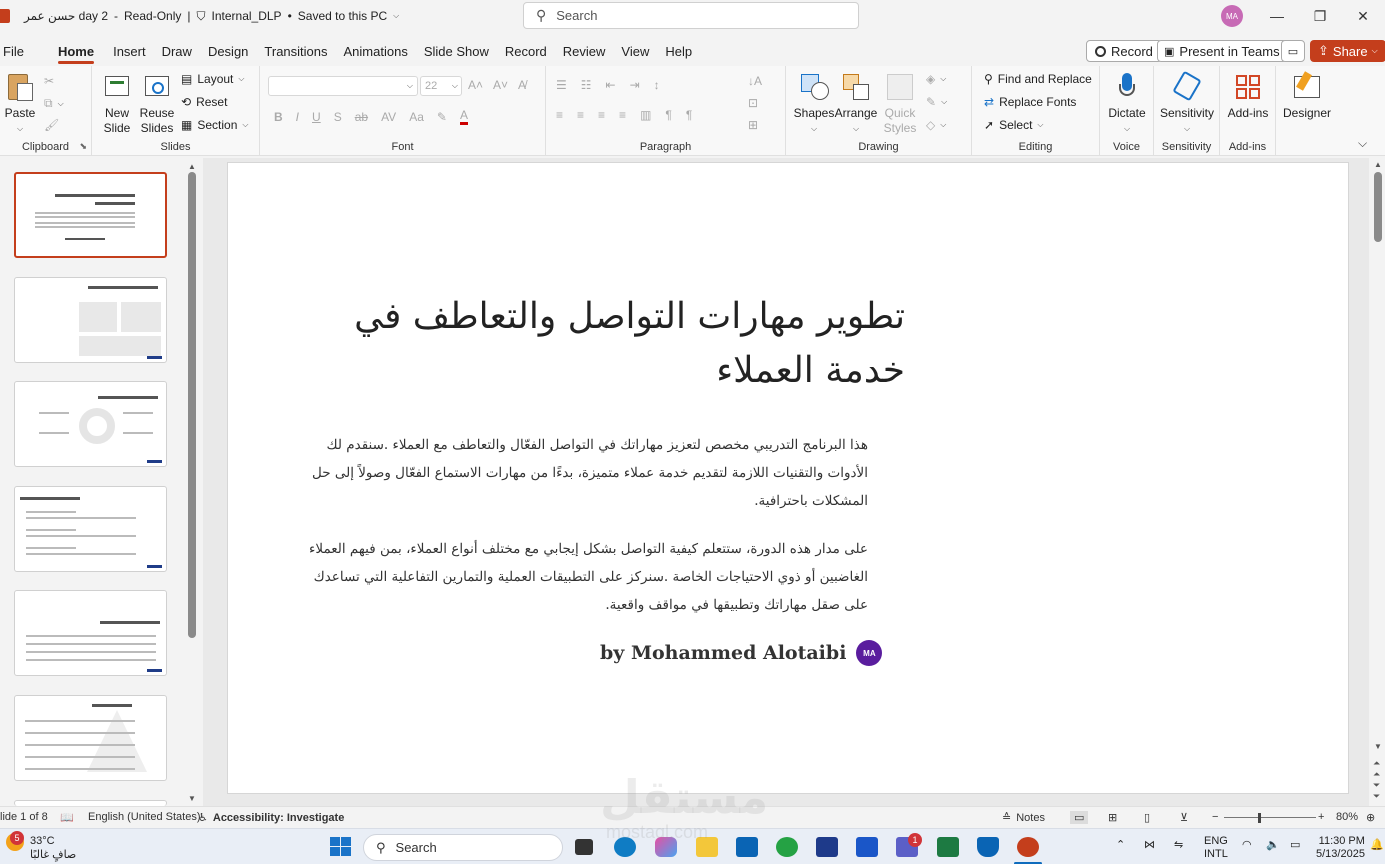 This screenshot has width=1385, height=864. Describe the element at coordinates (463, 847) in the screenshot. I see `taskbar-search: ⚲ Search` at that location.